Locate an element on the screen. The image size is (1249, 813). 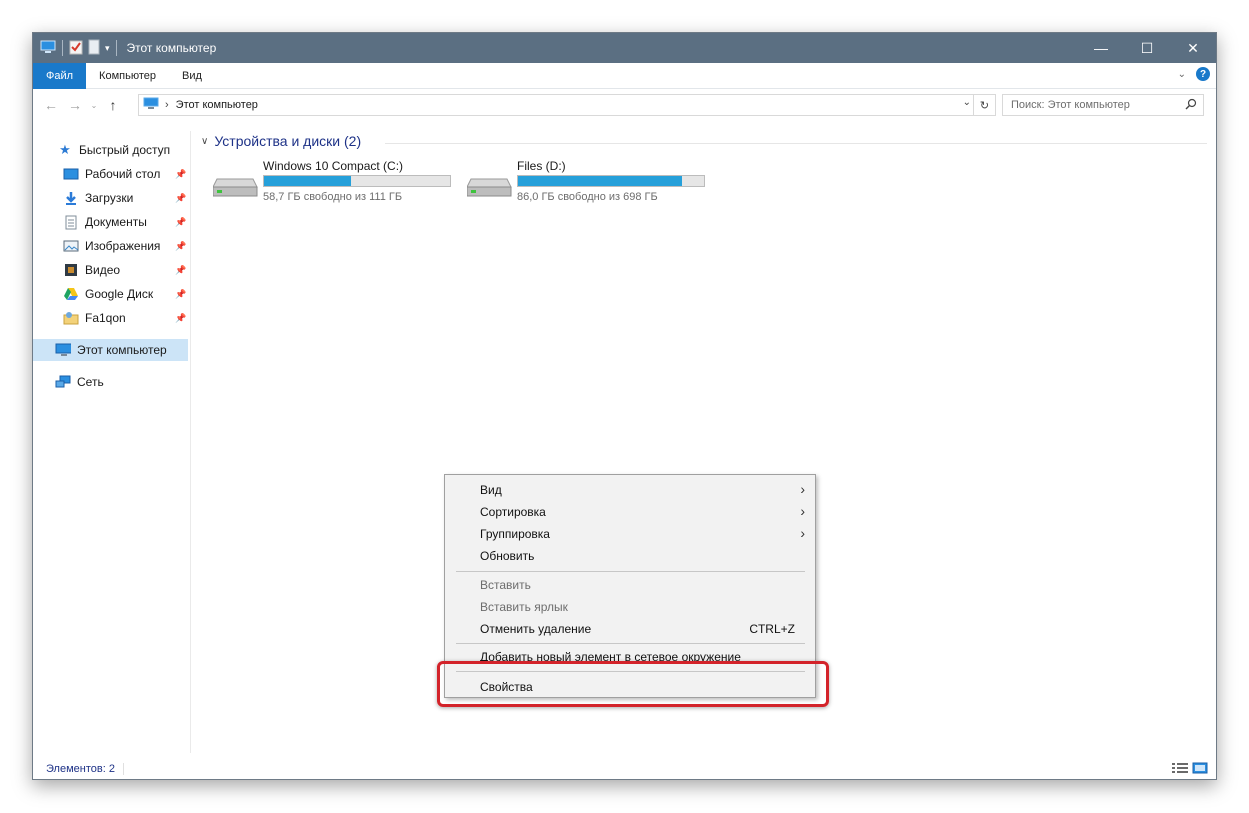
nav-label: Загрузки is located at coordinates (109, 198).